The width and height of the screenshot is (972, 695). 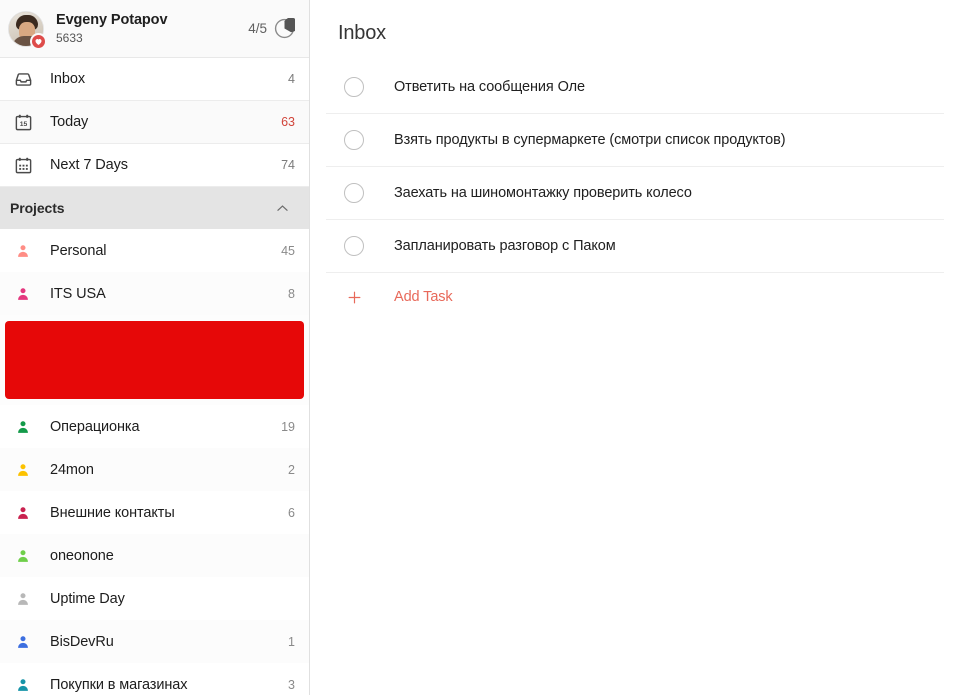 I want to click on project-count: 1, so click(x=291, y=641).